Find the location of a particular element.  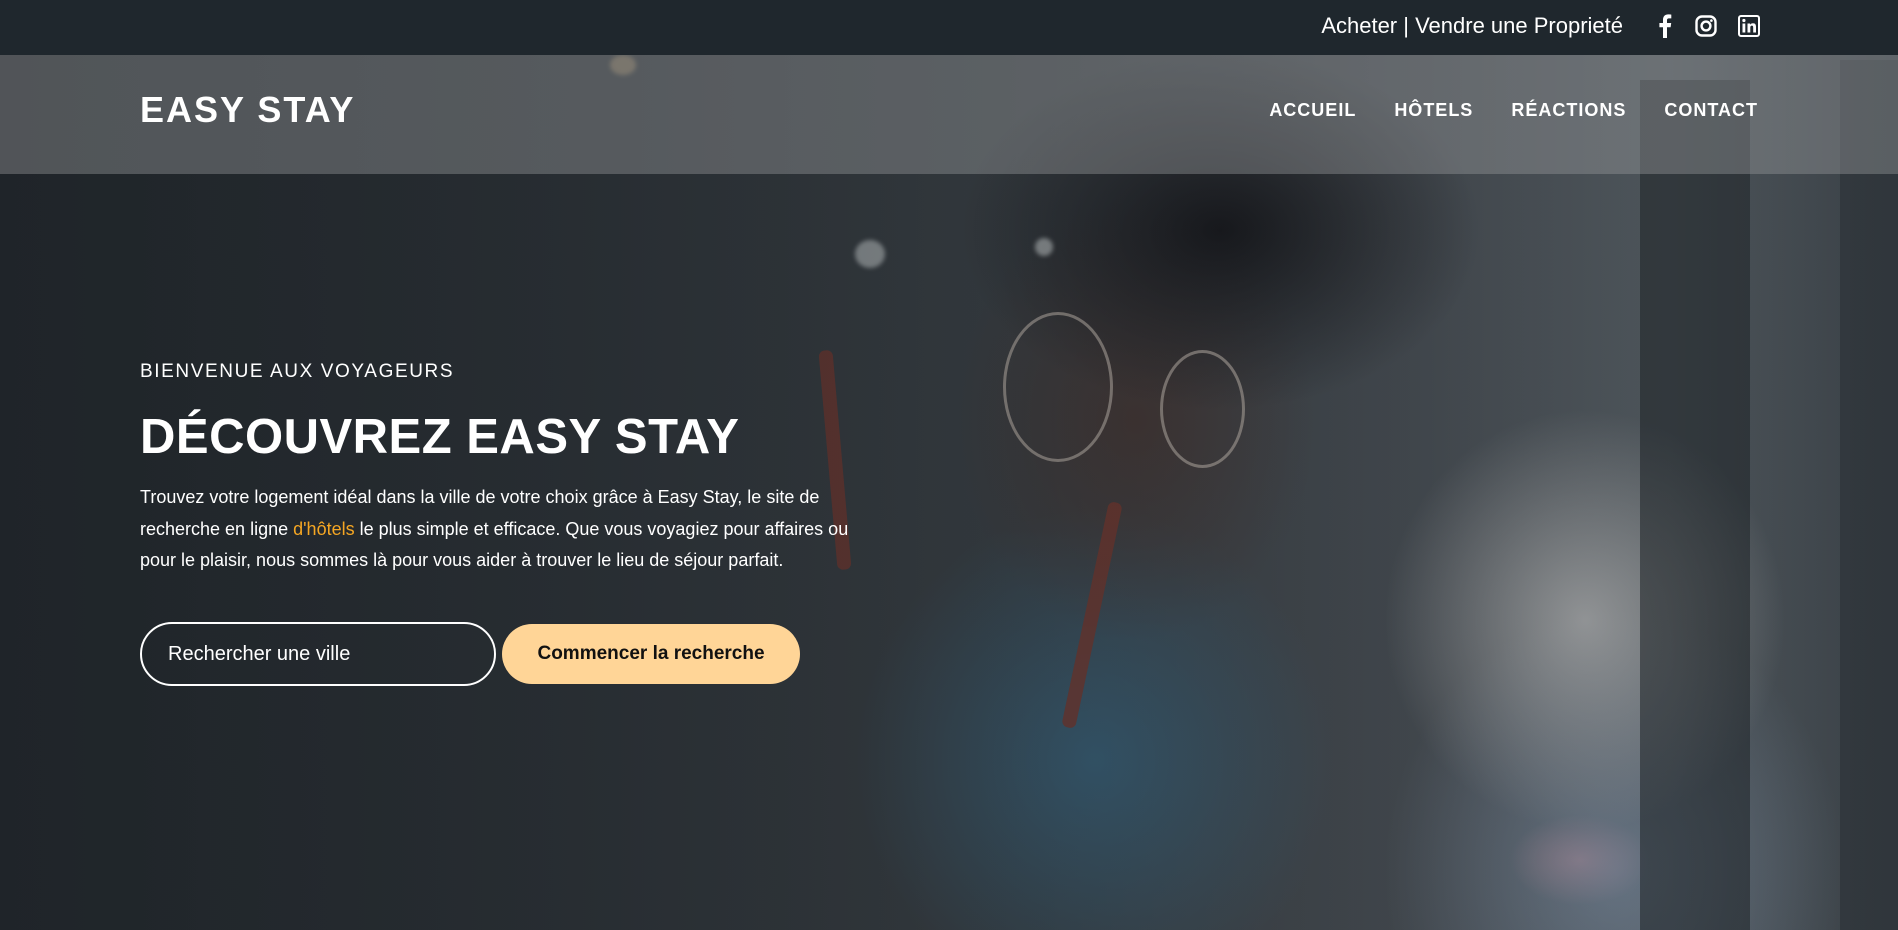

buy-sell-link: Acheter | Vendre une Proprieté is located at coordinates (1472, 26).